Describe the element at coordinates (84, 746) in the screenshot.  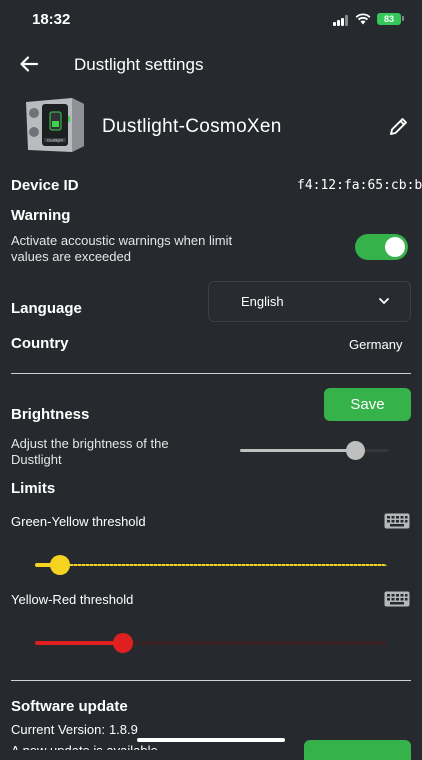
I see `update-available-text: A new update is available` at that location.